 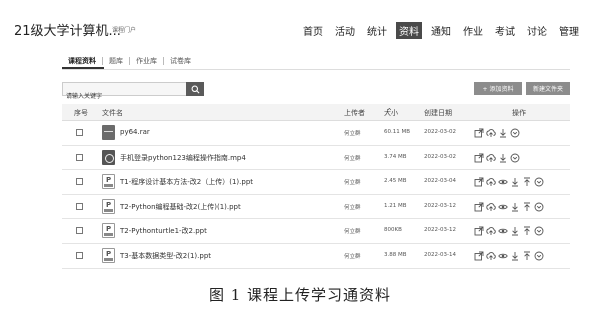 What do you see at coordinates (441, 30) in the screenshot?
I see `nav-item-notices: 通知` at bounding box center [441, 30].